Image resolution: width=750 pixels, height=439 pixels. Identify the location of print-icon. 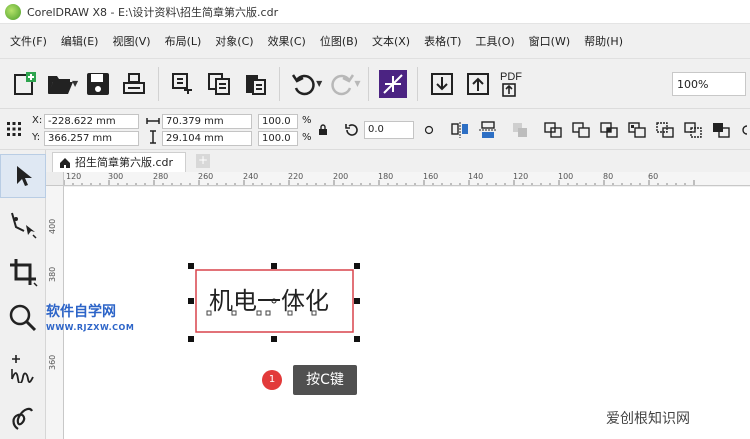
(134, 83).